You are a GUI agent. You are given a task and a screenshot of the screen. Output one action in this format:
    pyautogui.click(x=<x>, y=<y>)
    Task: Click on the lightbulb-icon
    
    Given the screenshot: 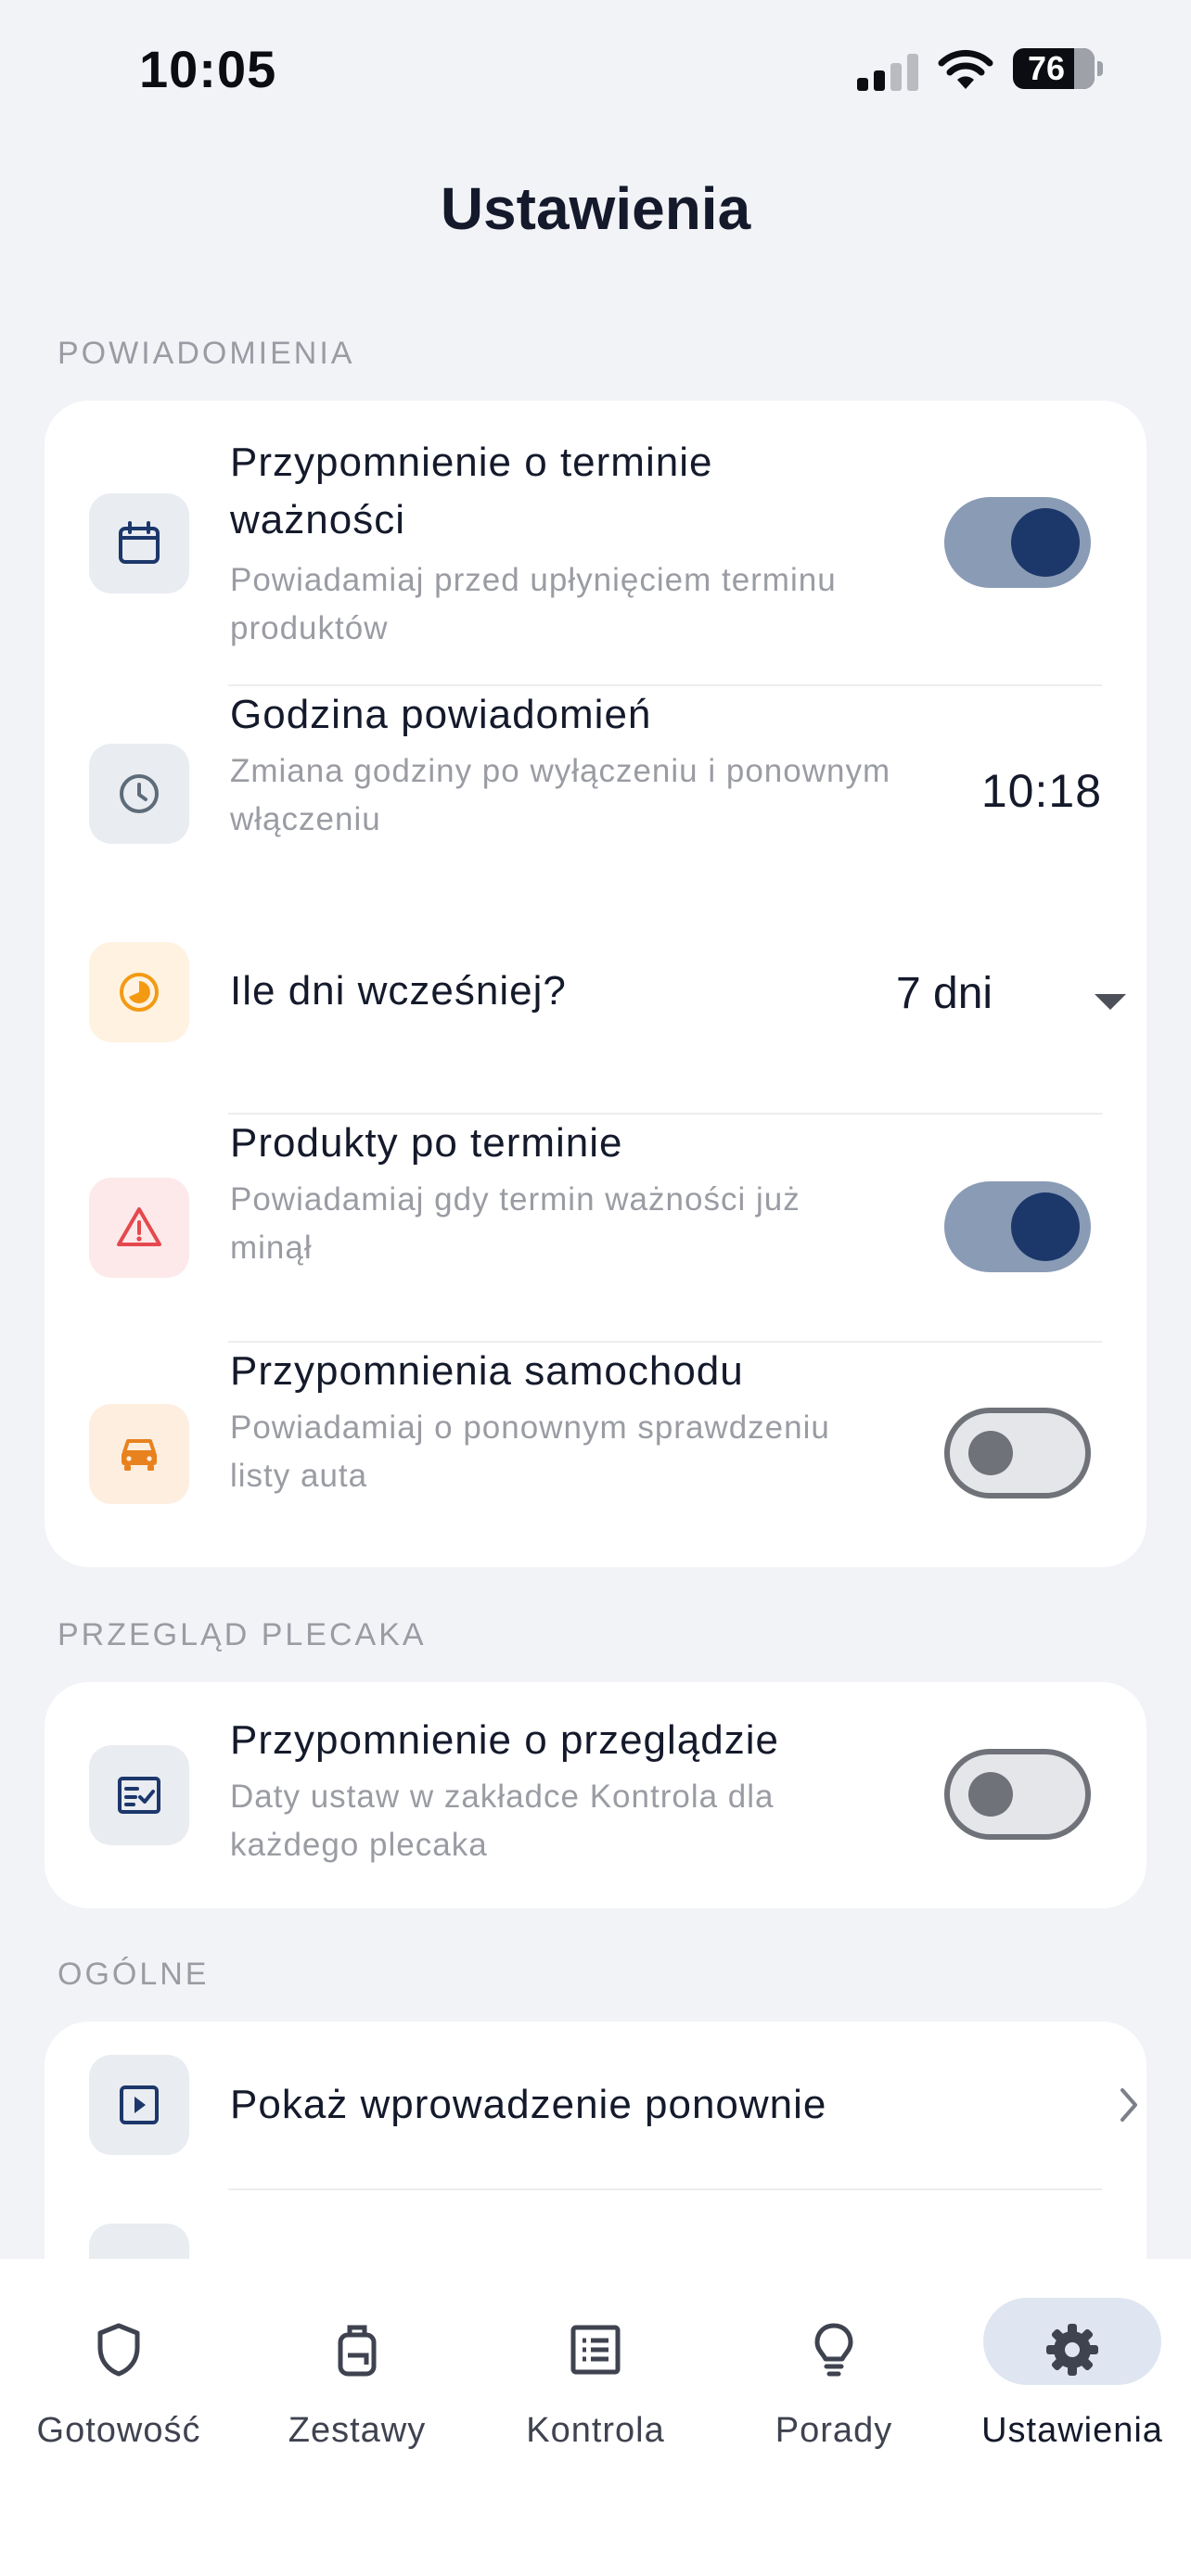 What is the action you would take?
    pyautogui.click(x=833, y=2350)
    